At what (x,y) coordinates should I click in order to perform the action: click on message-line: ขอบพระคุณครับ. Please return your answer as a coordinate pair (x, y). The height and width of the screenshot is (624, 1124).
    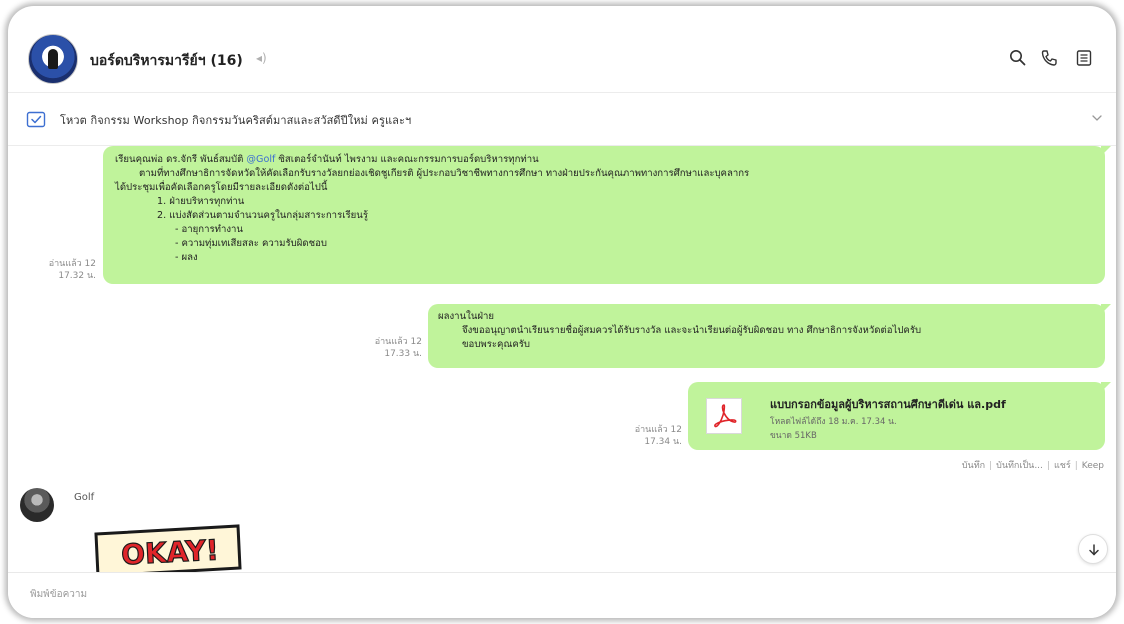
    Looking at the image, I should click on (496, 344).